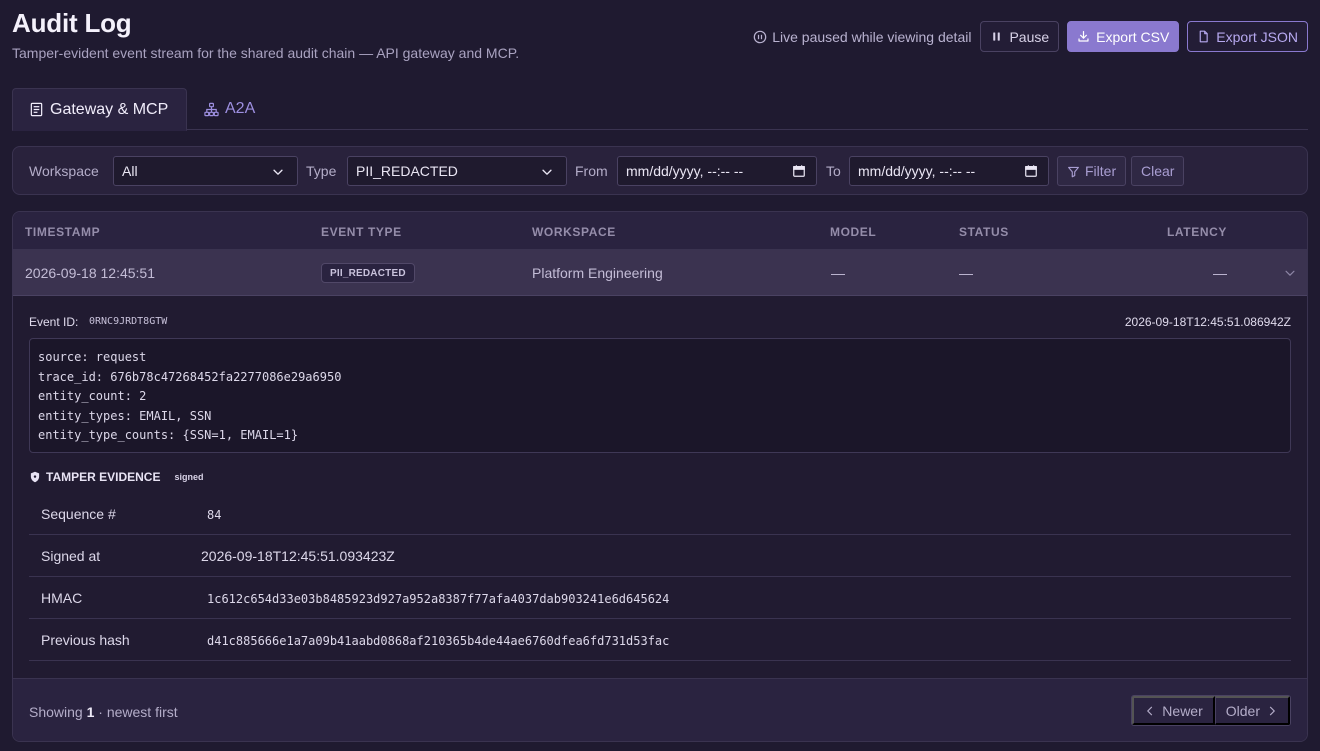 The height and width of the screenshot is (751, 1320). I want to click on clear-button: Clear, so click(1158, 171).